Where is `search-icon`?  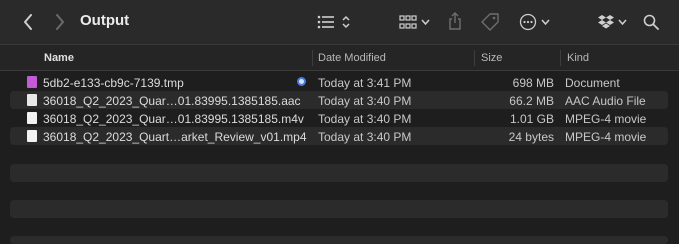 search-icon is located at coordinates (651, 22).